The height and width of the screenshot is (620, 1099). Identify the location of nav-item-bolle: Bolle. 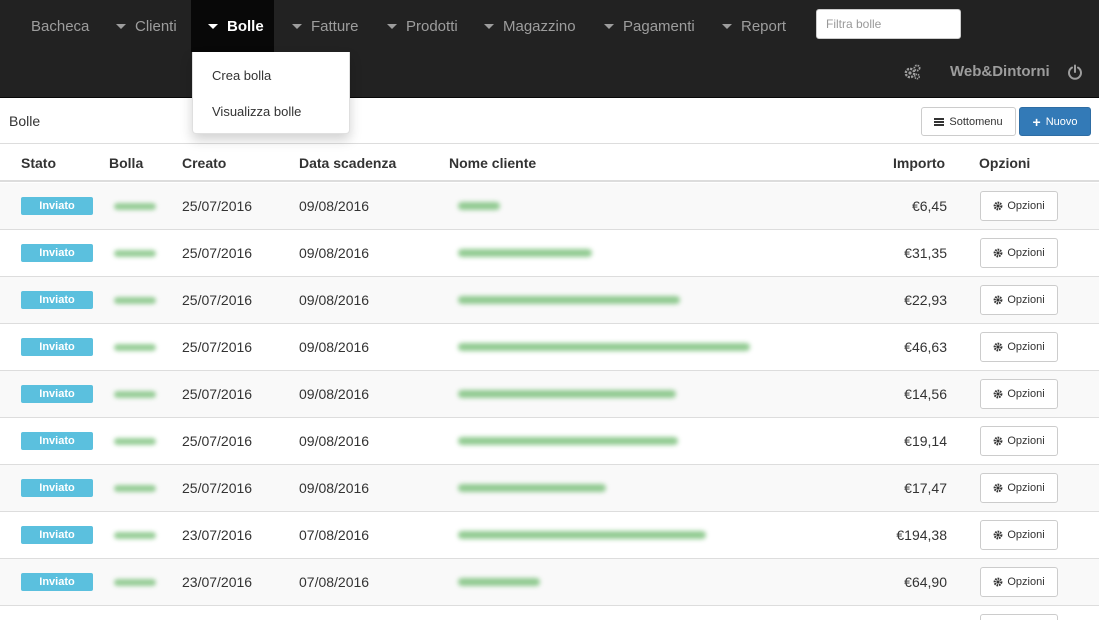
(232, 26).